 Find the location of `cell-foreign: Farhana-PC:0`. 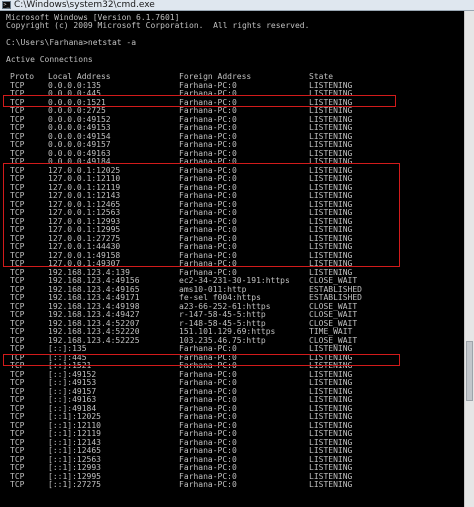

cell-foreign: Farhana-PC:0 is located at coordinates (208, 484).